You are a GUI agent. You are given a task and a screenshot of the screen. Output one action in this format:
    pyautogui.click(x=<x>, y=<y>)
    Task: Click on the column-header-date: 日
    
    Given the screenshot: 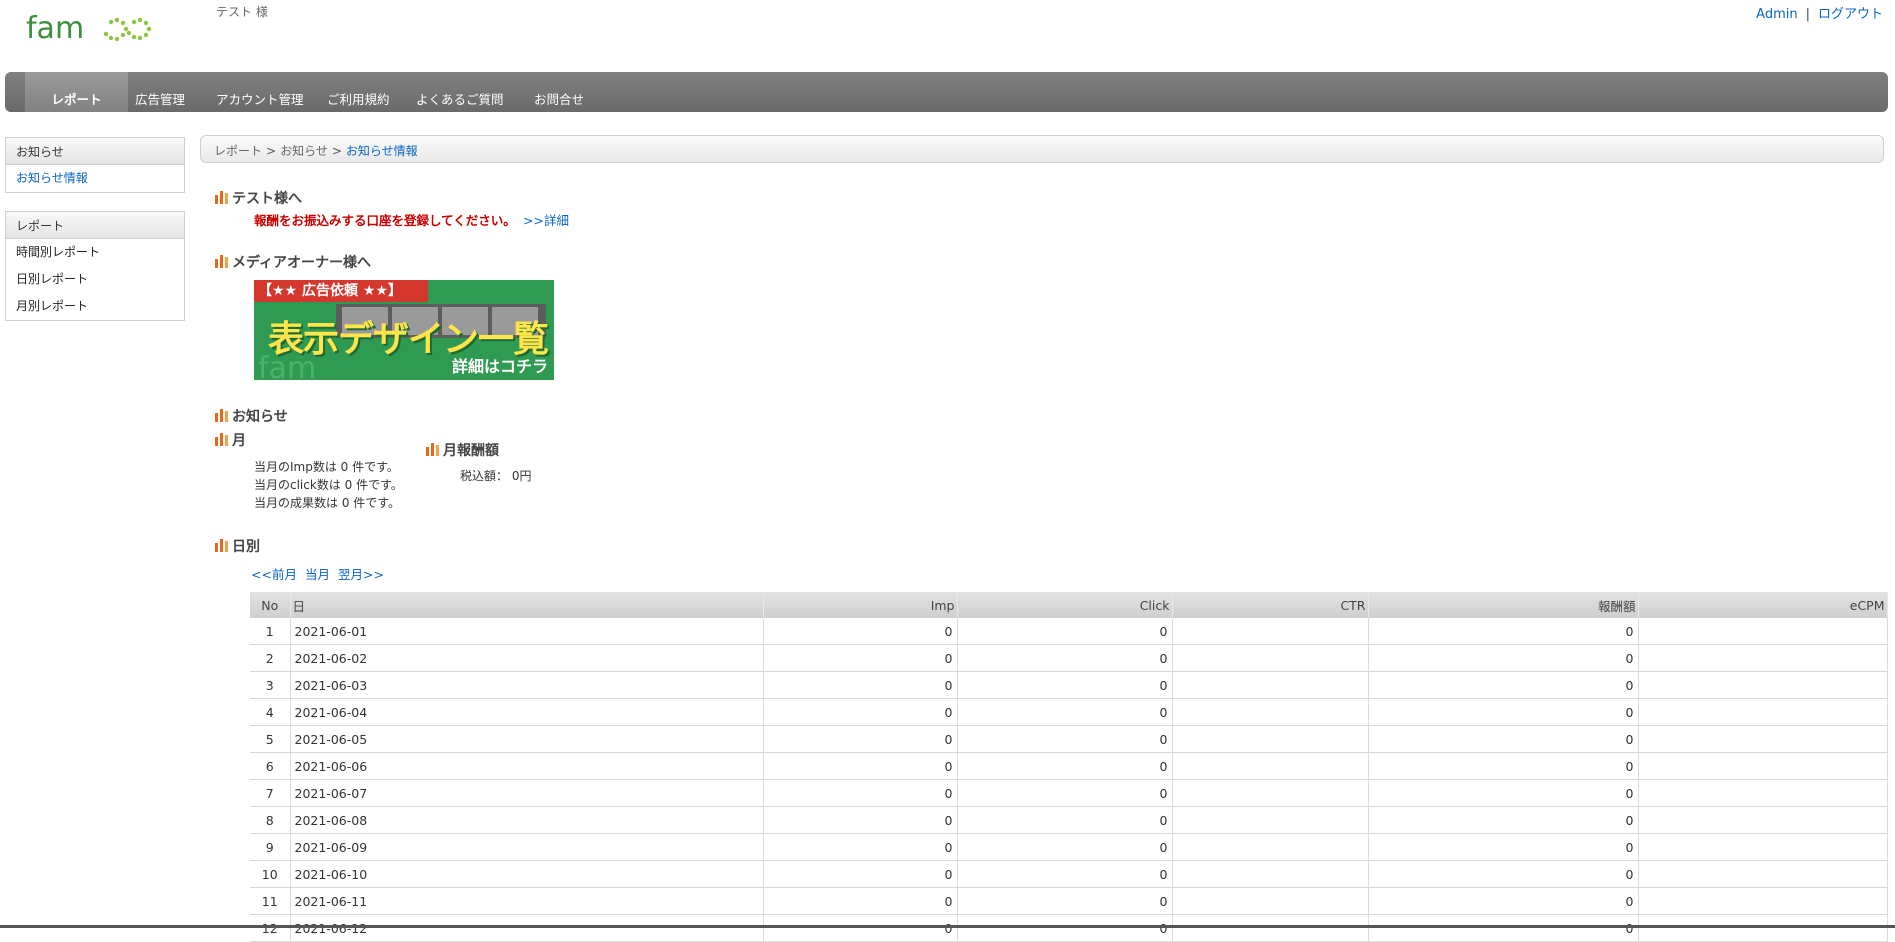 What is the action you would take?
    pyautogui.click(x=527, y=605)
    